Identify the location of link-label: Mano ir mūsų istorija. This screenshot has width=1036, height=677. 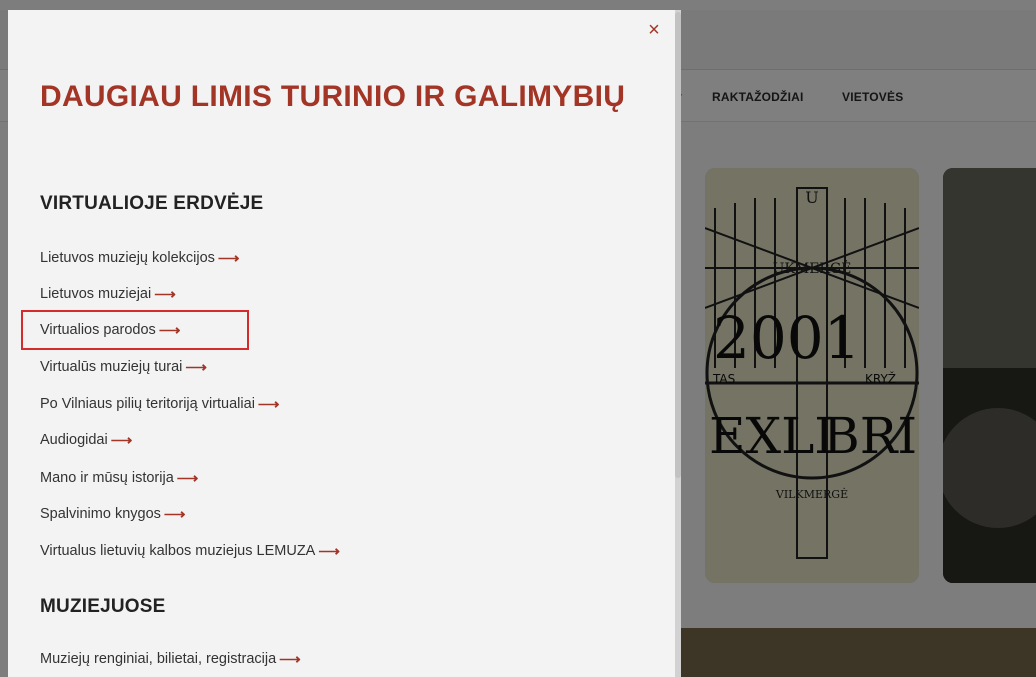
(107, 478).